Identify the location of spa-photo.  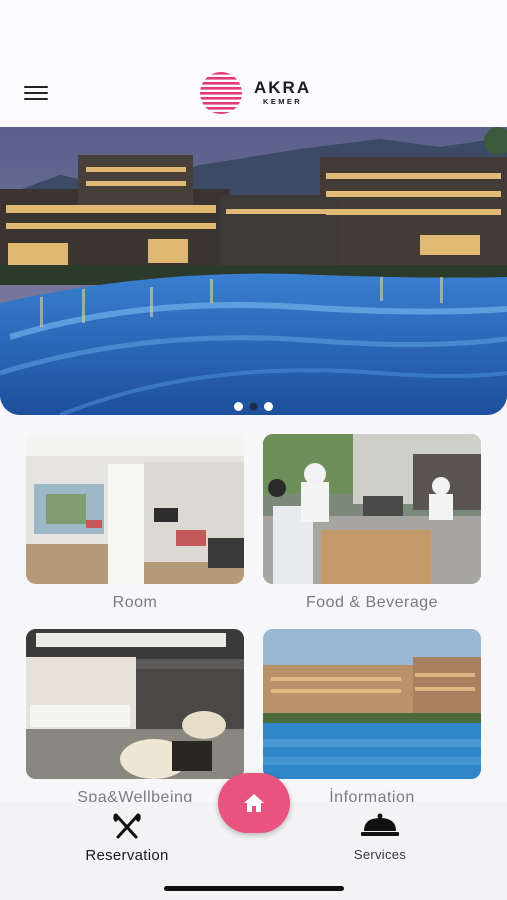
(135, 704).